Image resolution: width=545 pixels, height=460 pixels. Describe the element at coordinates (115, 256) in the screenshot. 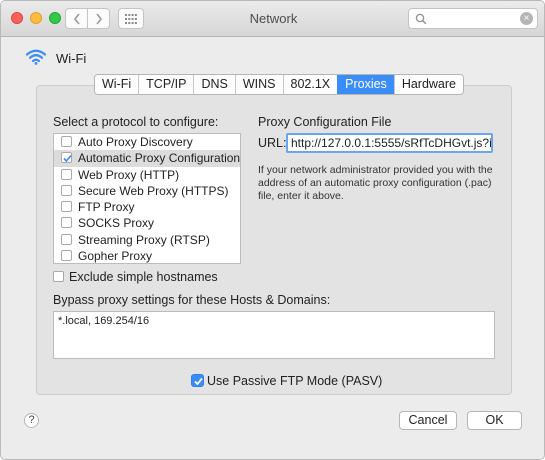

I see `protocol-label: Gopher Proxy` at that location.